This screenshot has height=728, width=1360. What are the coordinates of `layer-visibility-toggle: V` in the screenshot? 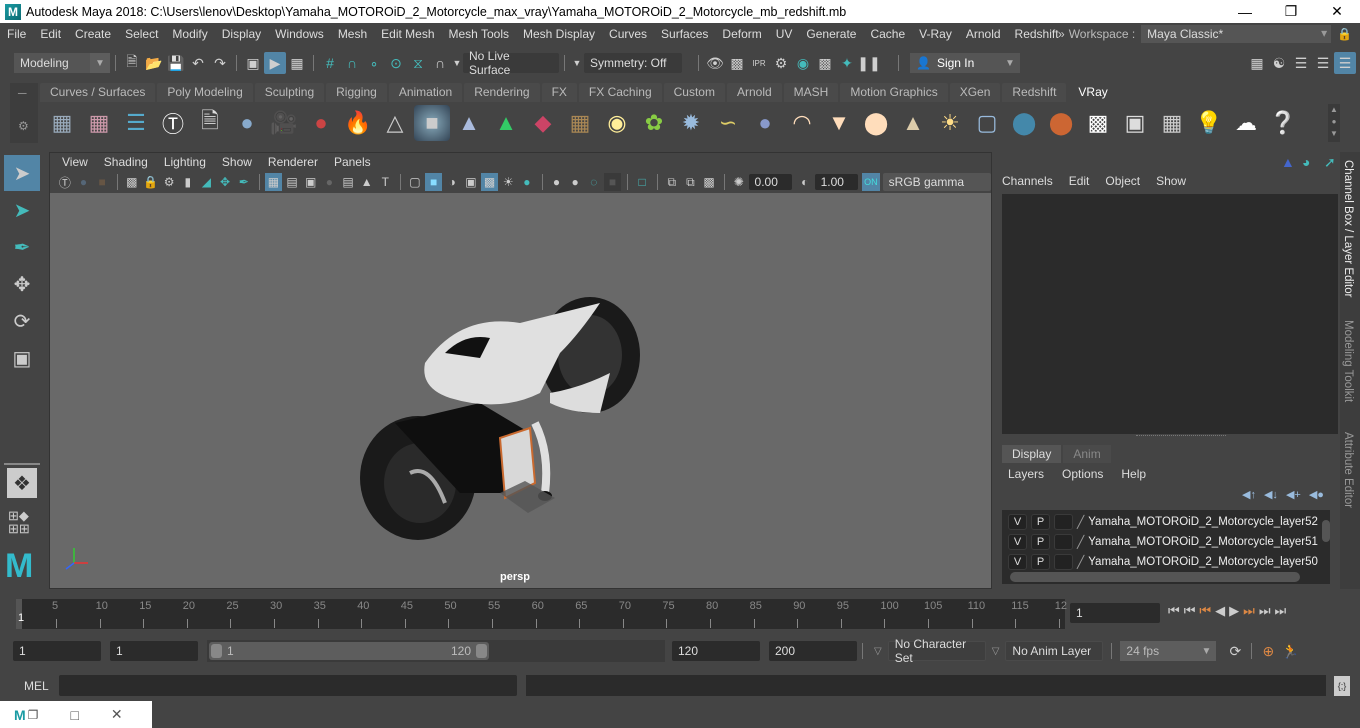 It's located at (1017, 542).